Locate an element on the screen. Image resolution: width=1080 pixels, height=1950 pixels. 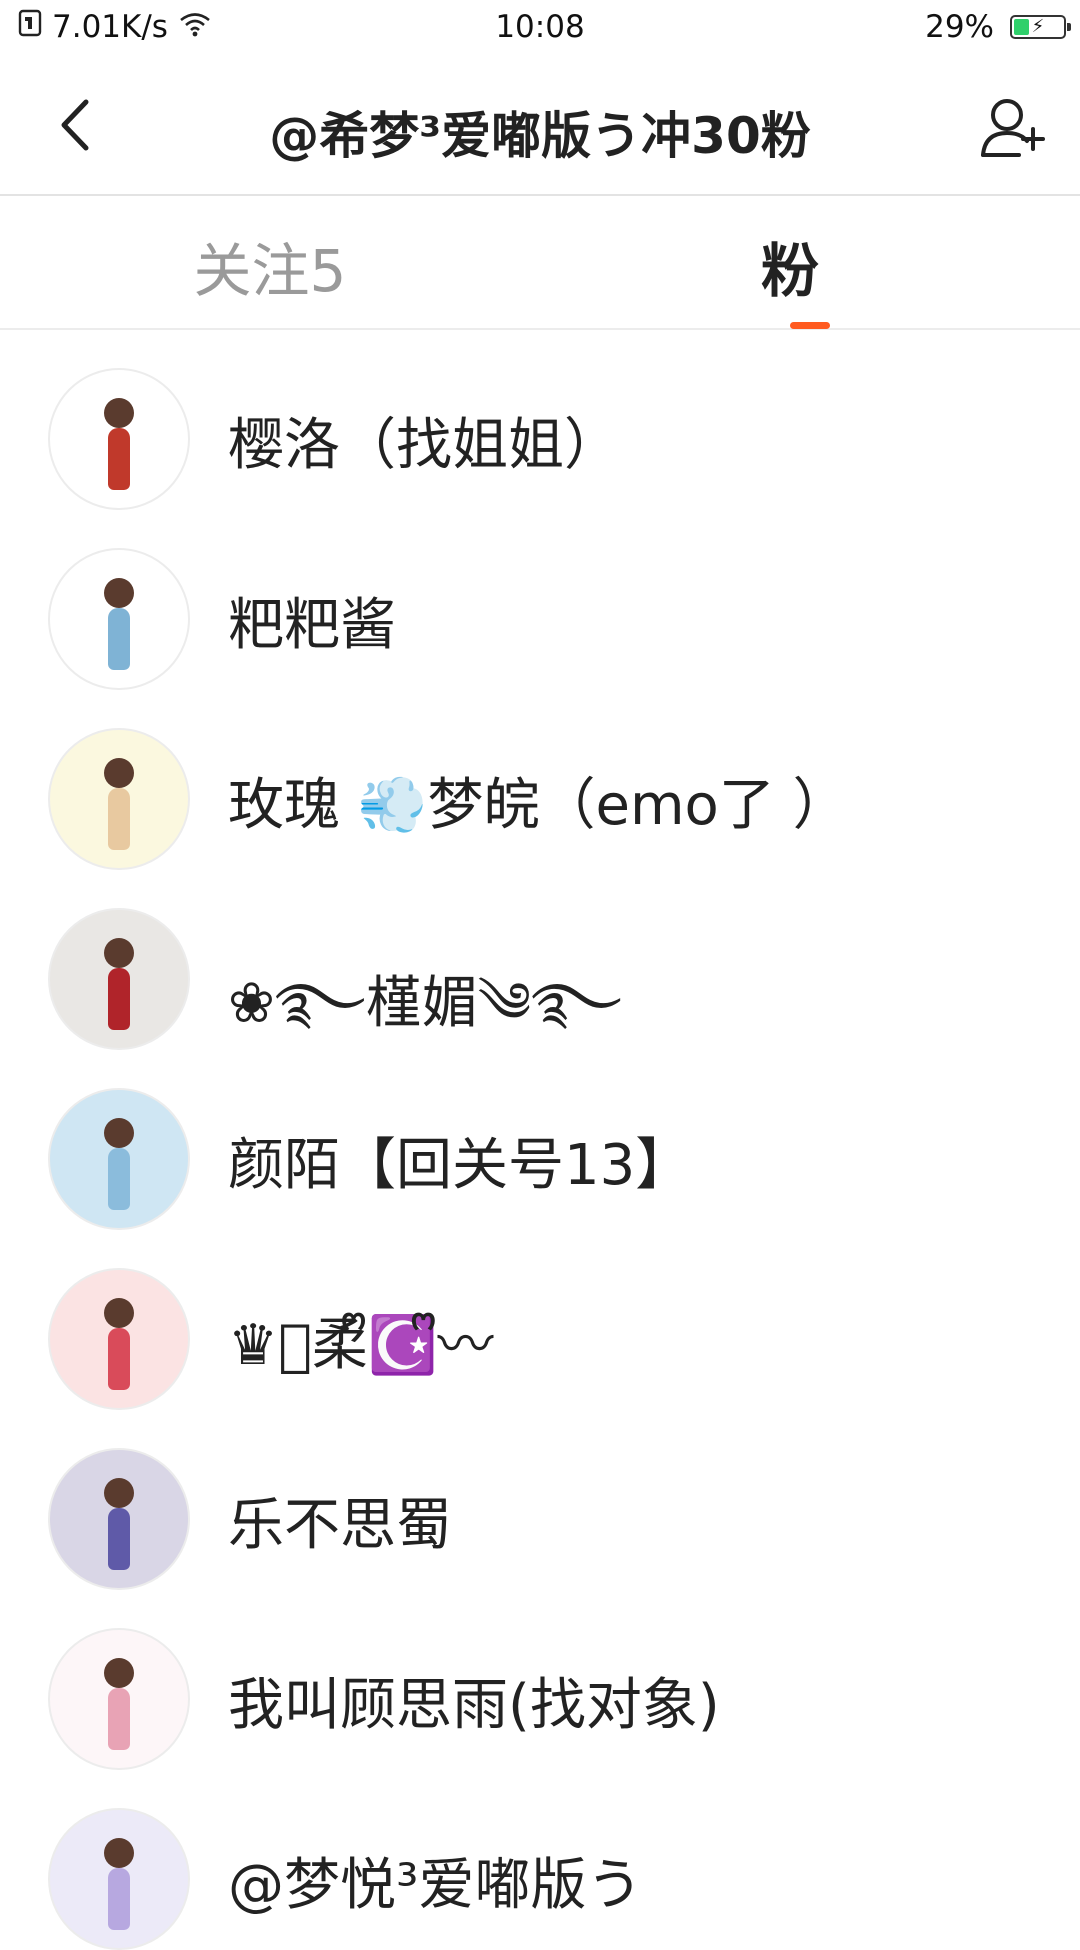
fan-name: 我叫顾思雨(找对象) is located at coordinates (474, 1705).